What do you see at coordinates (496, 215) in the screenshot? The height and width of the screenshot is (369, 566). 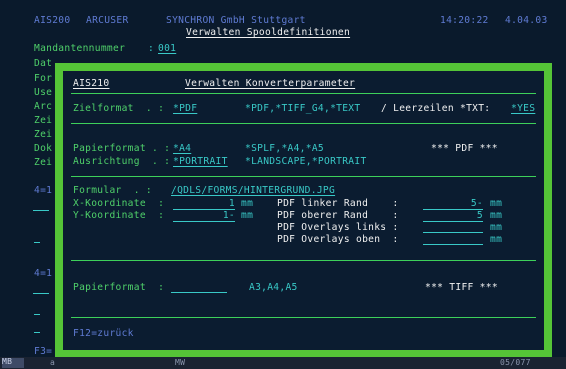 I see `pdf-oberer-rand-unit: mm` at bounding box center [496, 215].